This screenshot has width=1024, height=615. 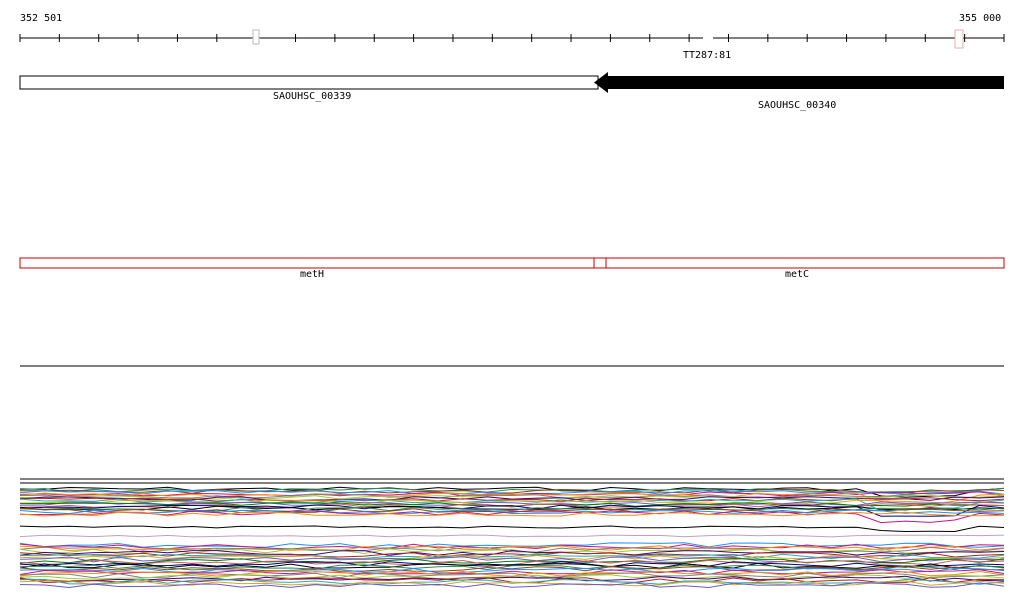 I want to click on gene-label-sao339: SAOUHSC_00339, so click(x=312, y=96).